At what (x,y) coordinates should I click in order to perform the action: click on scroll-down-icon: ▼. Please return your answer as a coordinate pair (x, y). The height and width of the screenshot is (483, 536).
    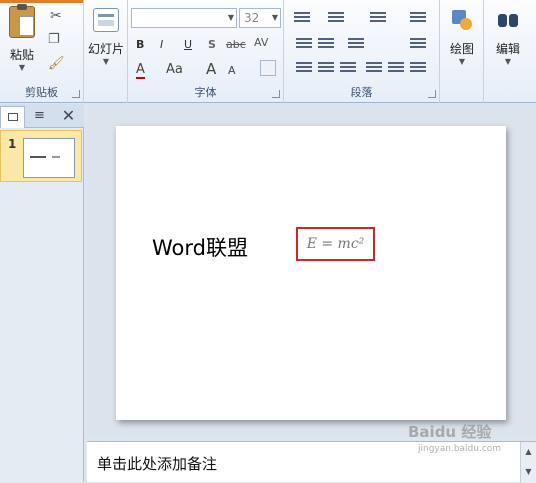
    Looking at the image, I should click on (528, 472).